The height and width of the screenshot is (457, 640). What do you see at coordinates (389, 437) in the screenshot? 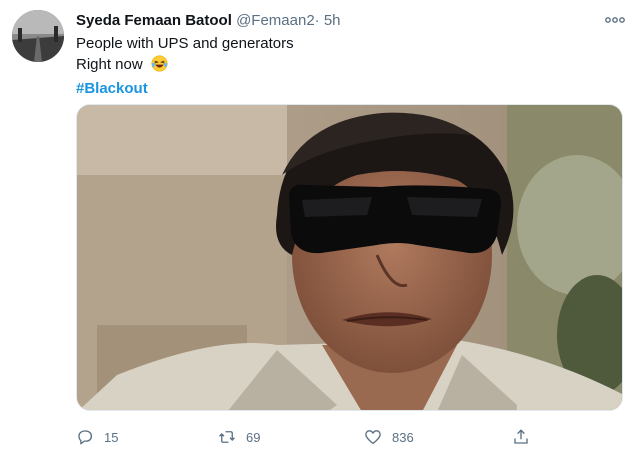
I see `like-button: 836` at bounding box center [389, 437].